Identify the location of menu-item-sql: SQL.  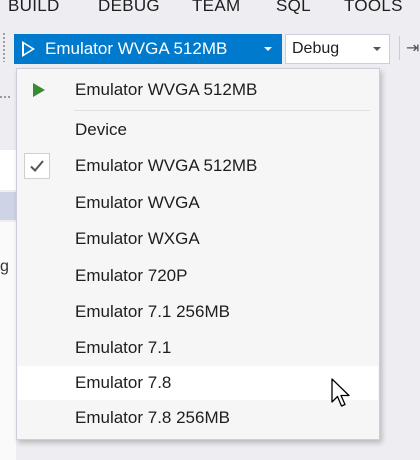
(293, 8).